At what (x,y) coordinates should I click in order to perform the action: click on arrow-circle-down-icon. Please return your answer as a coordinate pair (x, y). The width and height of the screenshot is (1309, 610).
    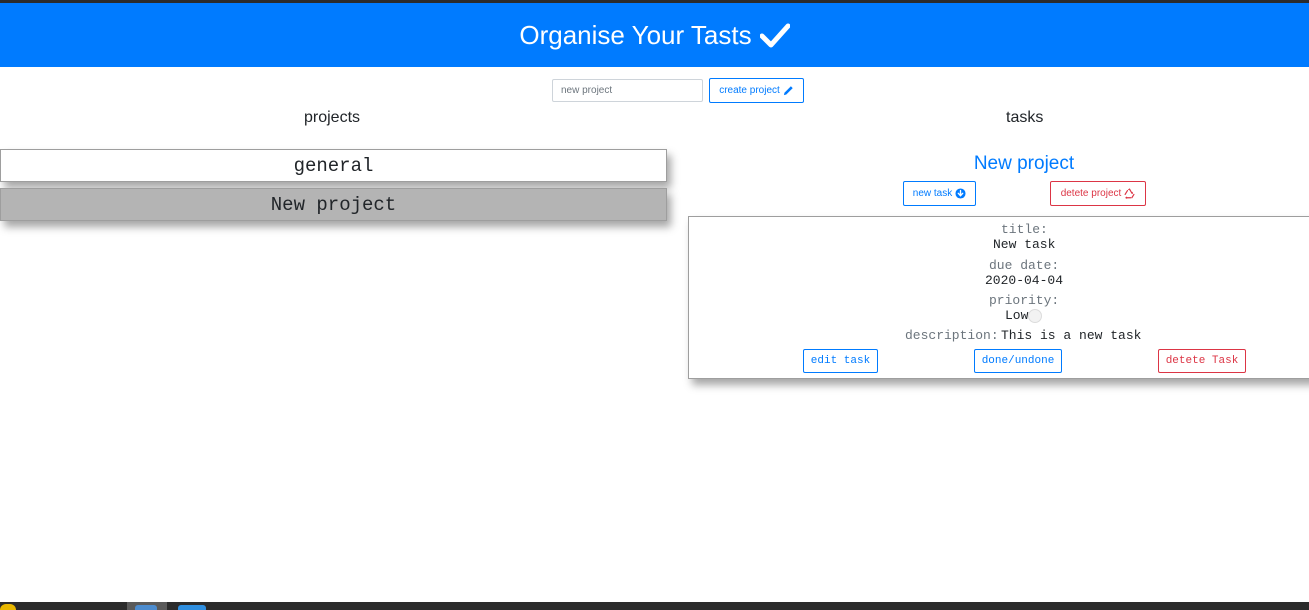
    Looking at the image, I should click on (960, 193).